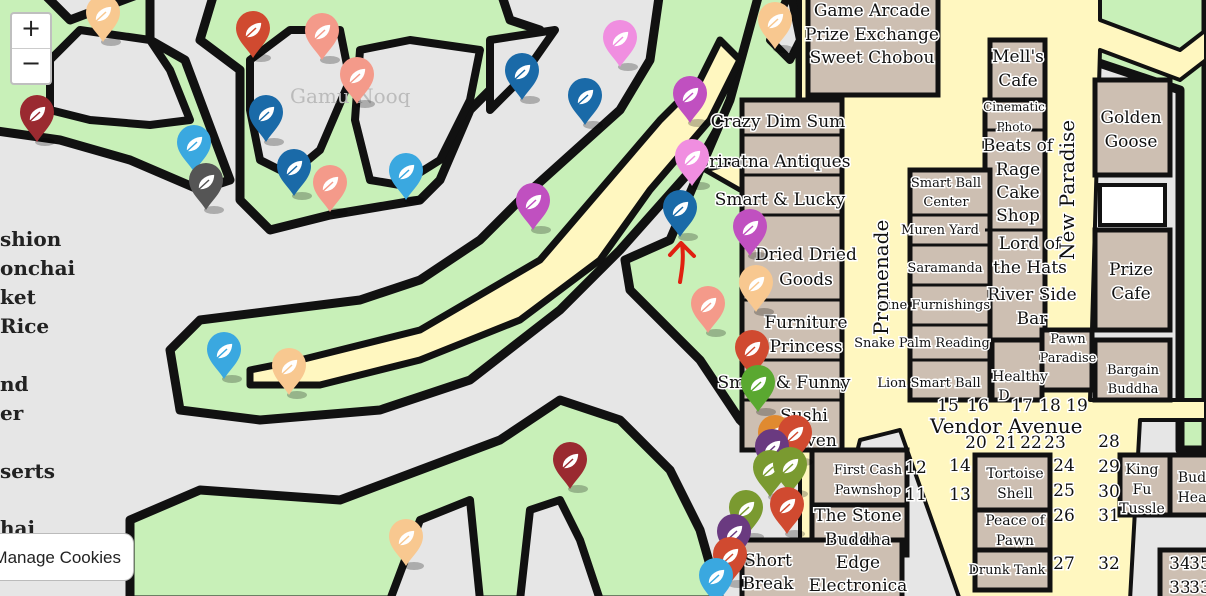  What do you see at coordinates (1031, 244) in the screenshot?
I see `shop-label: Lord of` at bounding box center [1031, 244].